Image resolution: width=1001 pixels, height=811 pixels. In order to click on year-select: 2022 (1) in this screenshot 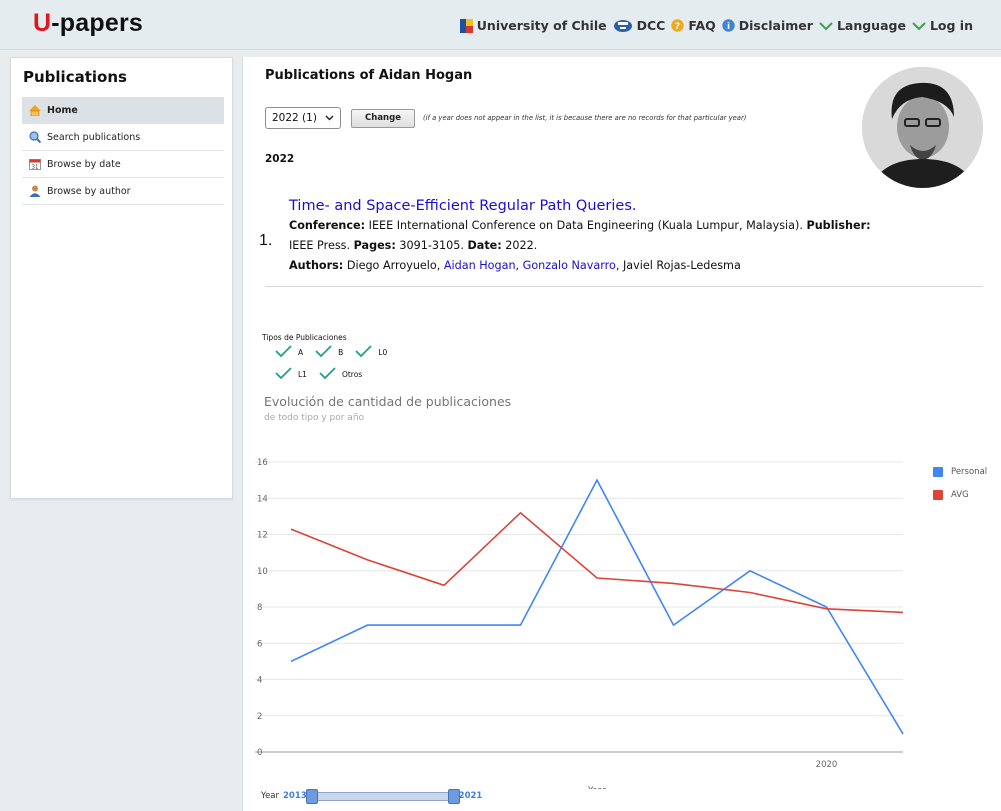, I will do `click(303, 118)`.